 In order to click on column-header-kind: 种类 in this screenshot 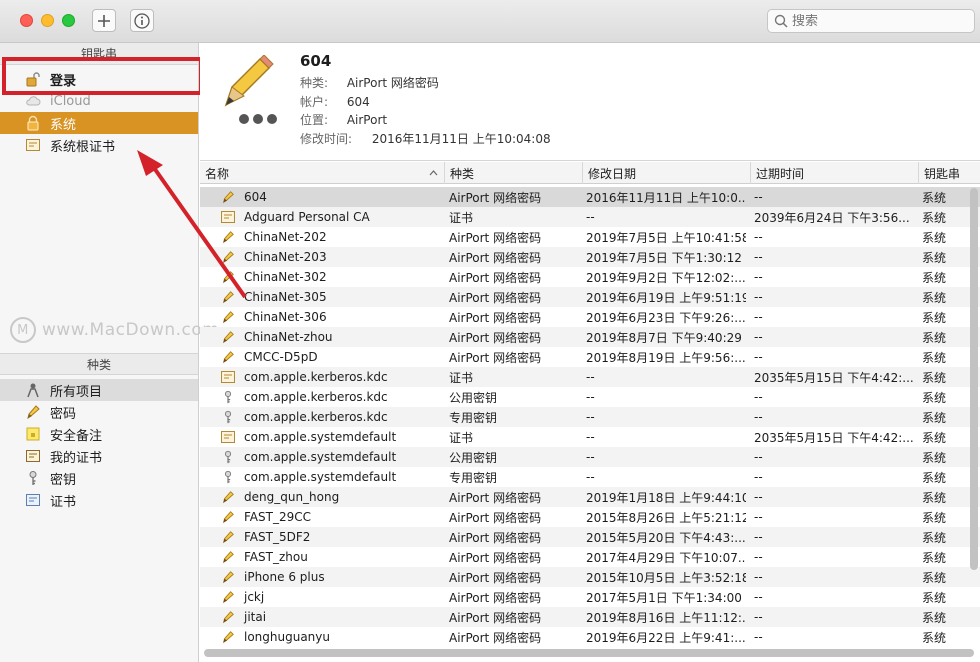, I will do `click(514, 173)`.